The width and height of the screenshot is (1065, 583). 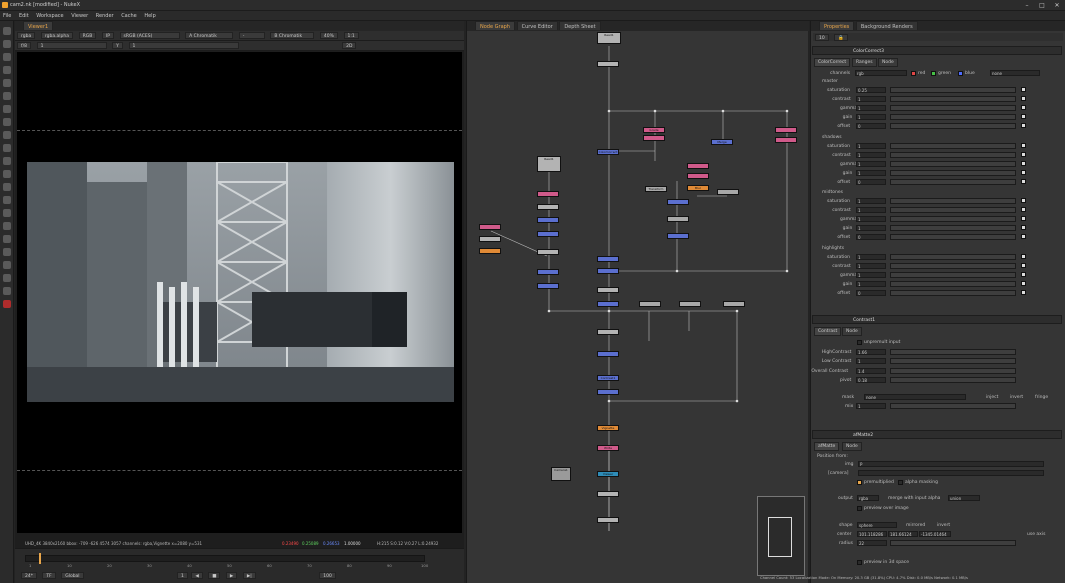 What do you see at coordinates (24, 45) in the screenshot?
I see `fstop-field: f/8` at bounding box center [24, 45].